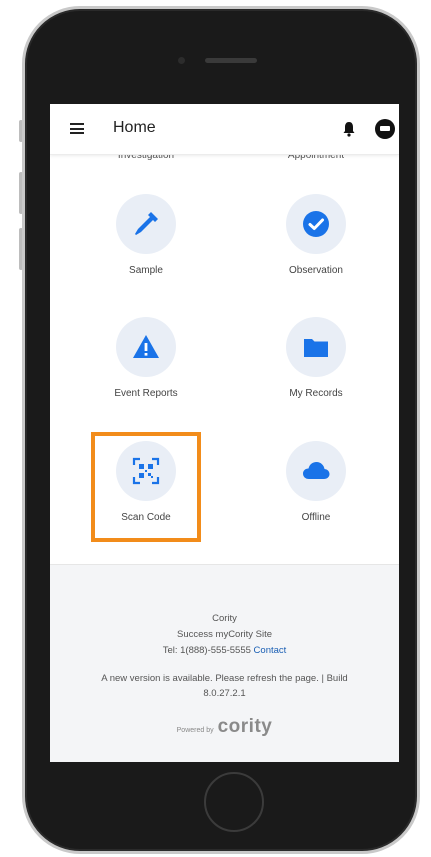 This screenshot has height=857, width=431. I want to click on tile-event-reports: Event Reports, so click(146, 358).